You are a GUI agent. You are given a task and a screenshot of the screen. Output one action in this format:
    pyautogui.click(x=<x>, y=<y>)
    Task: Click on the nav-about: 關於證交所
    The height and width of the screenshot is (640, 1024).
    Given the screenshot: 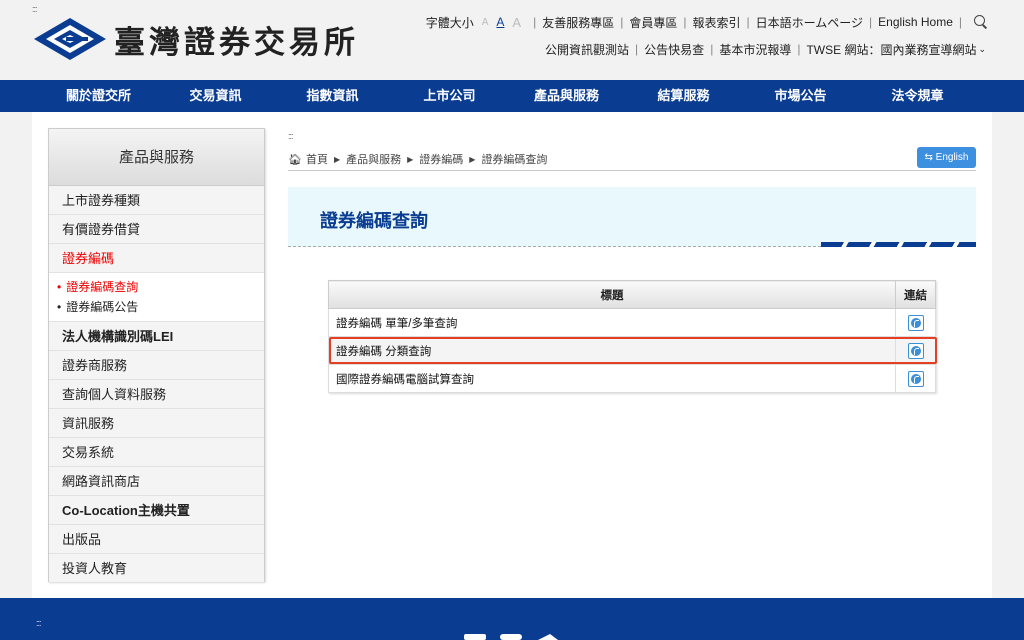 What is the action you would take?
    pyautogui.click(x=98, y=96)
    